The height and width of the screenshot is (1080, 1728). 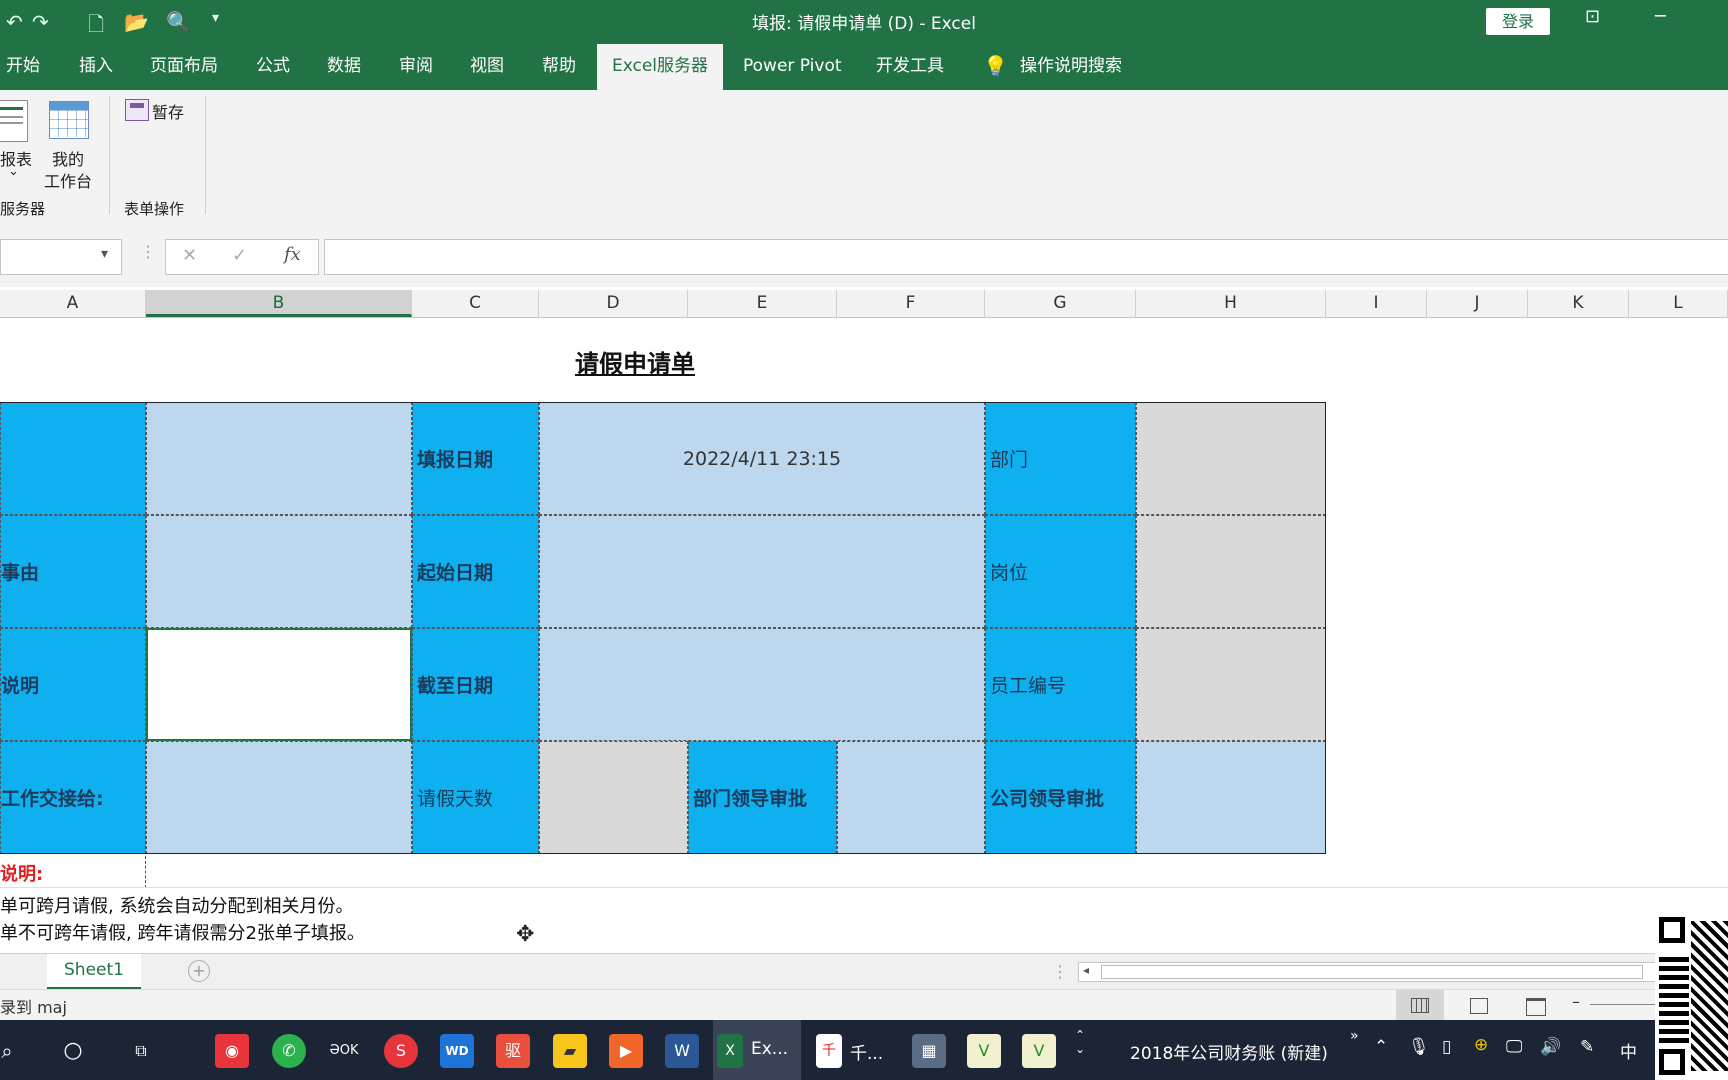 I want to click on add-sheet-icon: +, so click(x=199, y=971).